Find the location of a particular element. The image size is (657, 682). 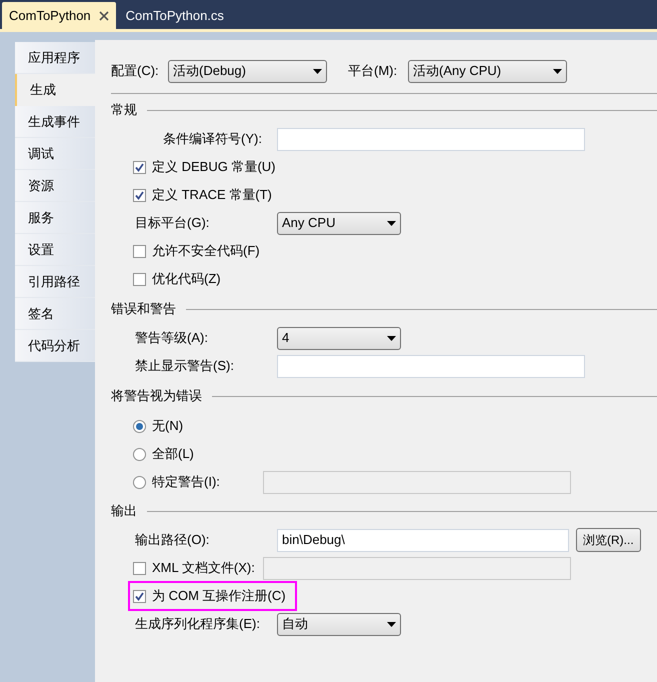

checkbox-label: 定义 TRACE 常量(T) is located at coordinates (212, 195).